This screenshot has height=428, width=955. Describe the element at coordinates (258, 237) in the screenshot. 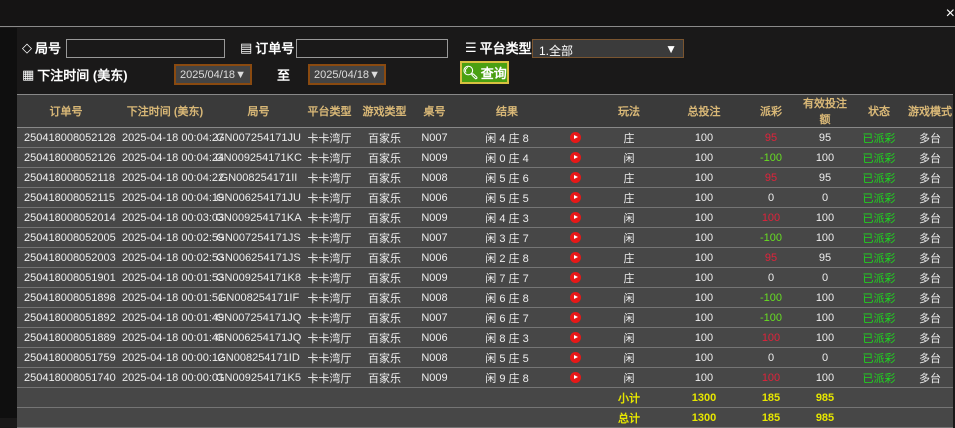

I see `round-id: GN007254171JS` at that location.